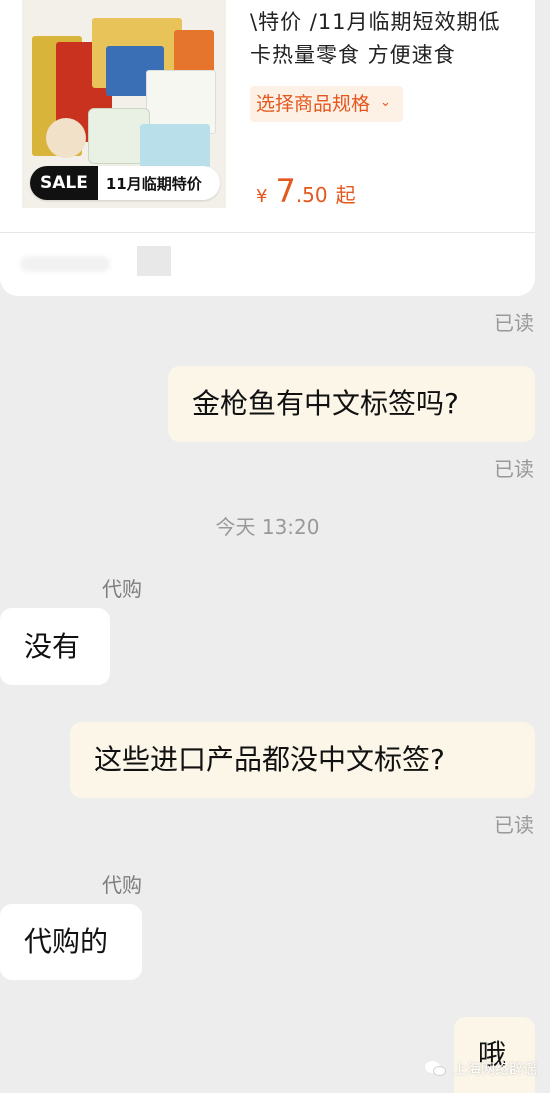 The width and height of the screenshot is (550, 1093). What do you see at coordinates (495, 1070) in the screenshot?
I see `watermark-text: 上海网络辟谣` at bounding box center [495, 1070].